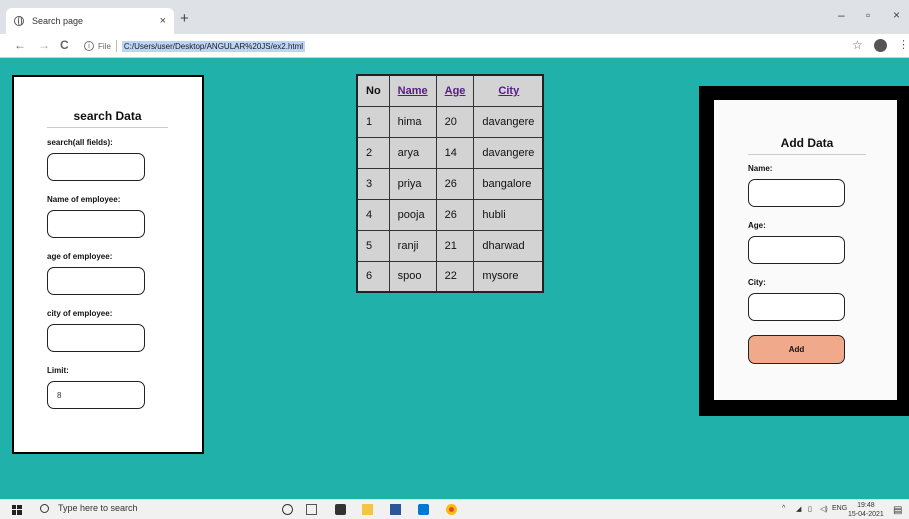 The image size is (909, 519). What do you see at coordinates (839, 508) in the screenshot?
I see `language-indicator: ENG` at bounding box center [839, 508].